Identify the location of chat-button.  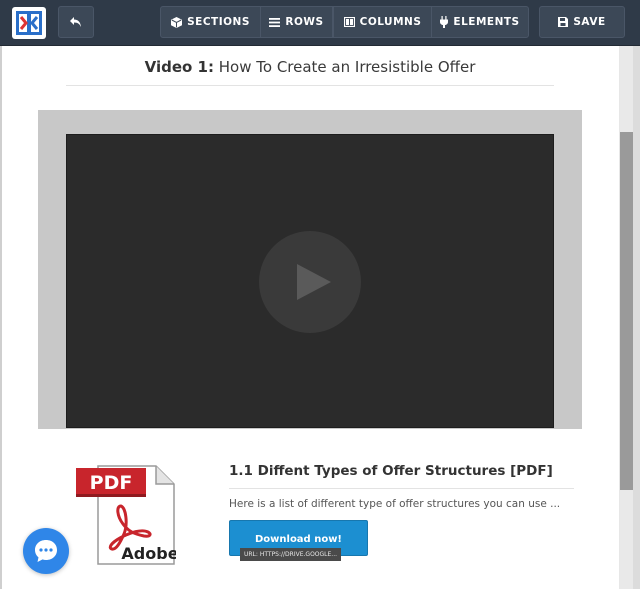
(46, 551).